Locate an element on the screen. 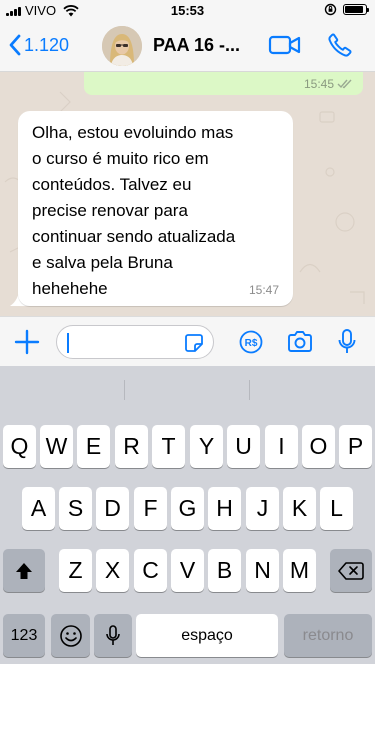  shift-icon is located at coordinates (24, 570).